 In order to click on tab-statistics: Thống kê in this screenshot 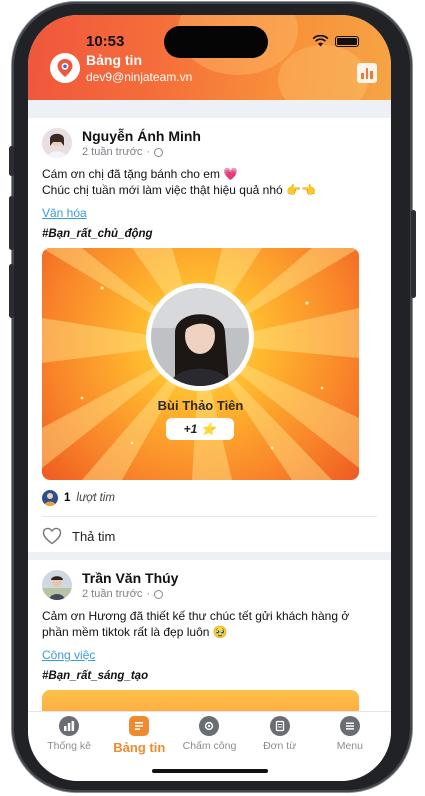, I will do `click(69, 748)`.